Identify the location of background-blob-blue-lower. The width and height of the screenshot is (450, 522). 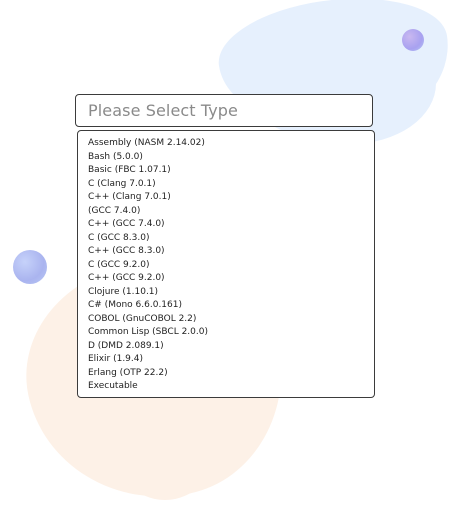
(341, 89).